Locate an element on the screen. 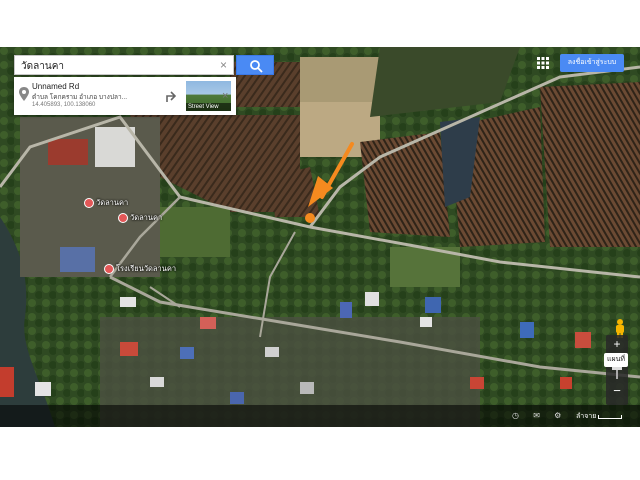  close-icon: × is located at coordinates (225, 96).